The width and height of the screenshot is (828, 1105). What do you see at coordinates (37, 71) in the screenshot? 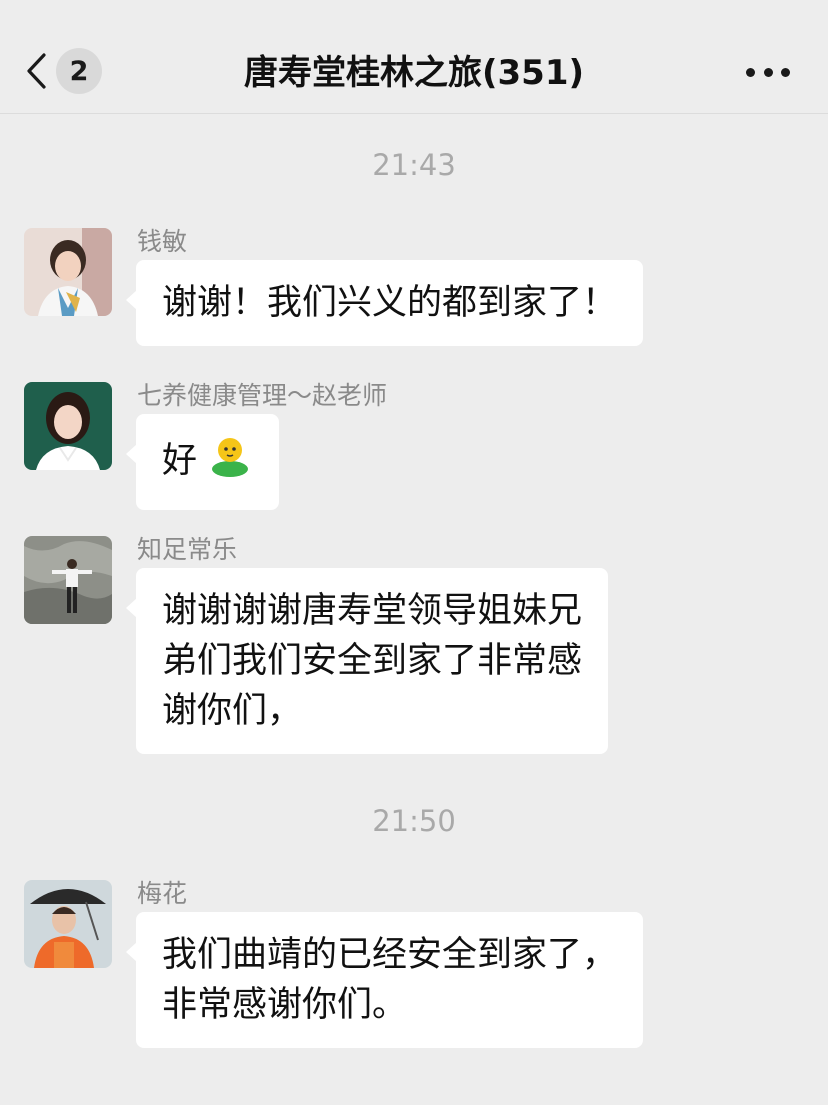
I see `chevron-left-icon` at bounding box center [37, 71].